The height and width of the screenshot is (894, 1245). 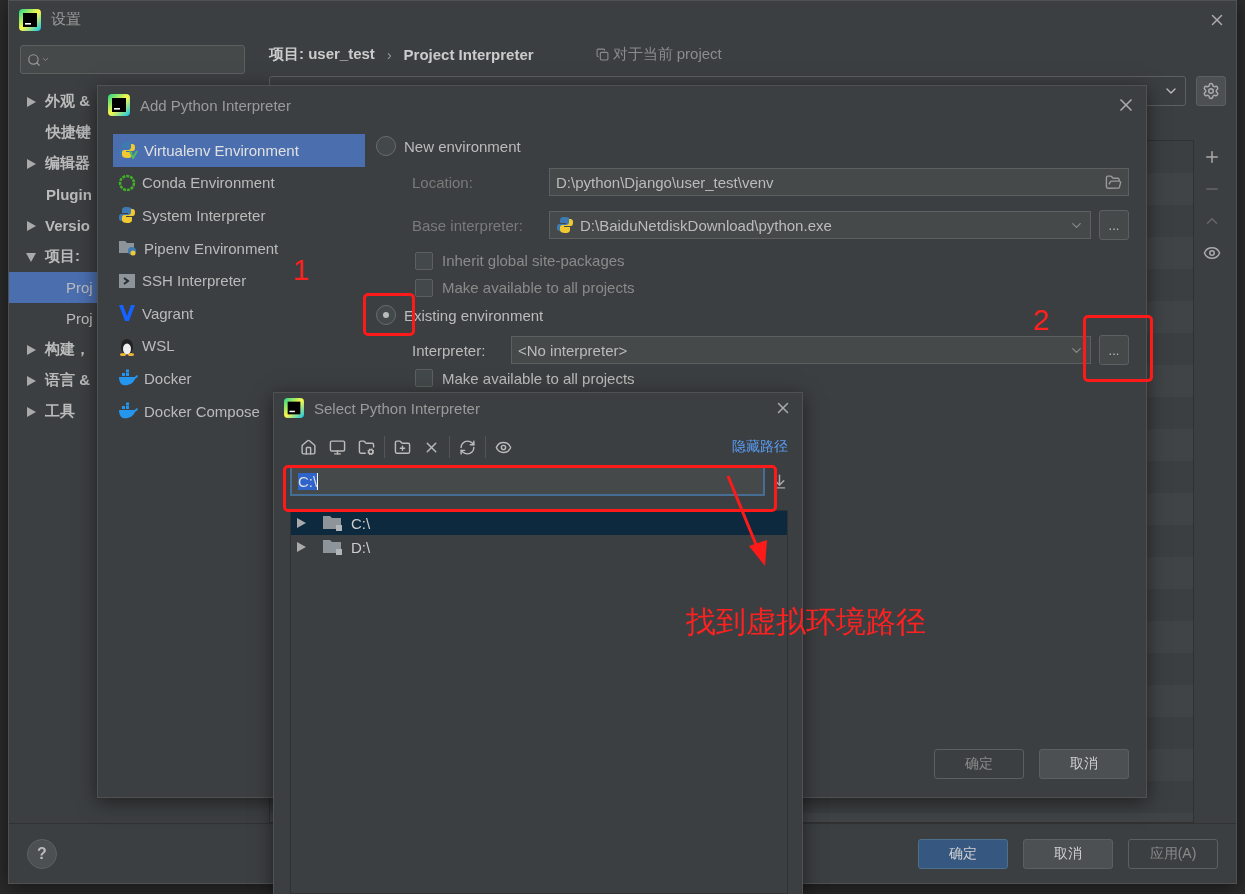 What do you see at coordinates (397, 408) in the screenshot?
I see `dialog-title: Select Python Interpreter` at bounding box center [397, 408].